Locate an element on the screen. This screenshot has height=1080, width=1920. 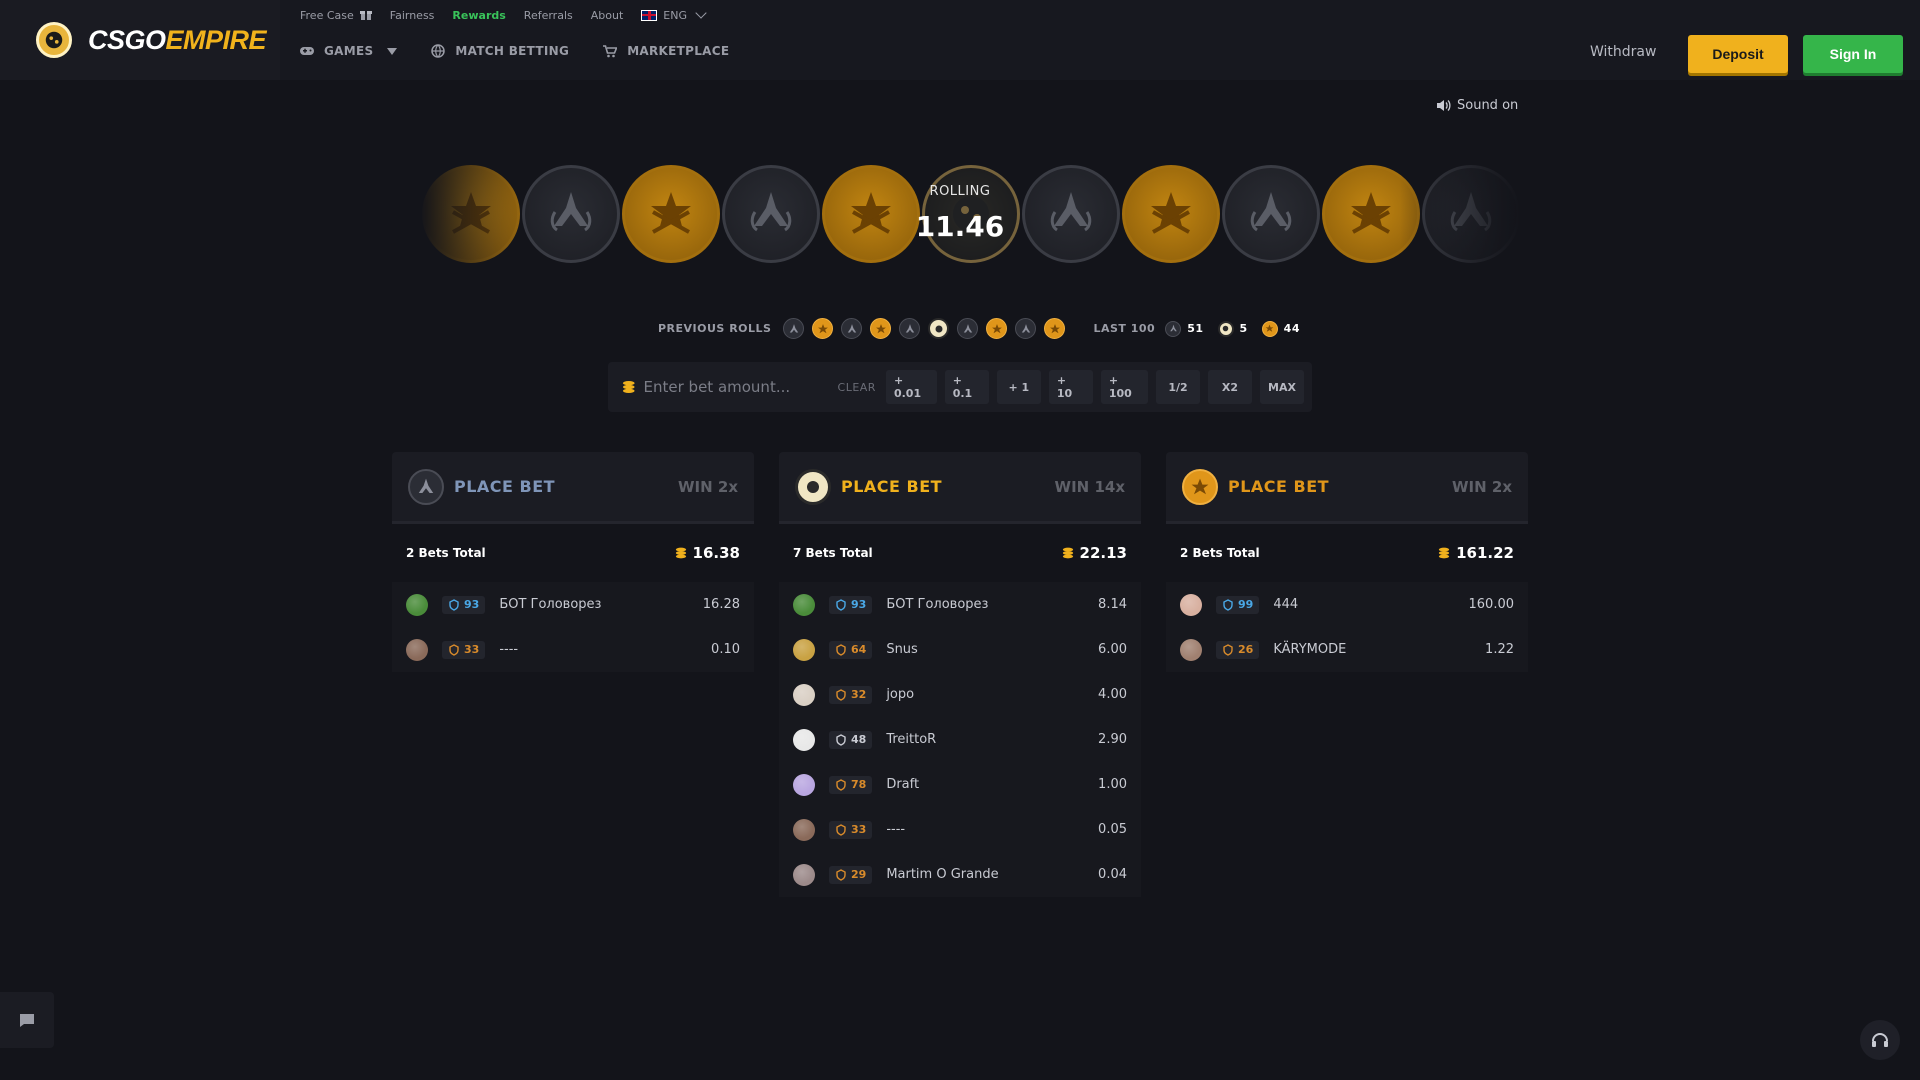
nav-referrals: Referrals is located at coordinates (548, 15).